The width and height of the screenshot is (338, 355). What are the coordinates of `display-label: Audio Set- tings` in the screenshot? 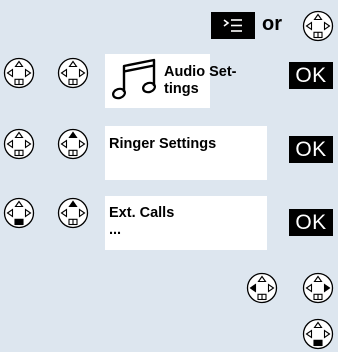 It's located at (200, 80).